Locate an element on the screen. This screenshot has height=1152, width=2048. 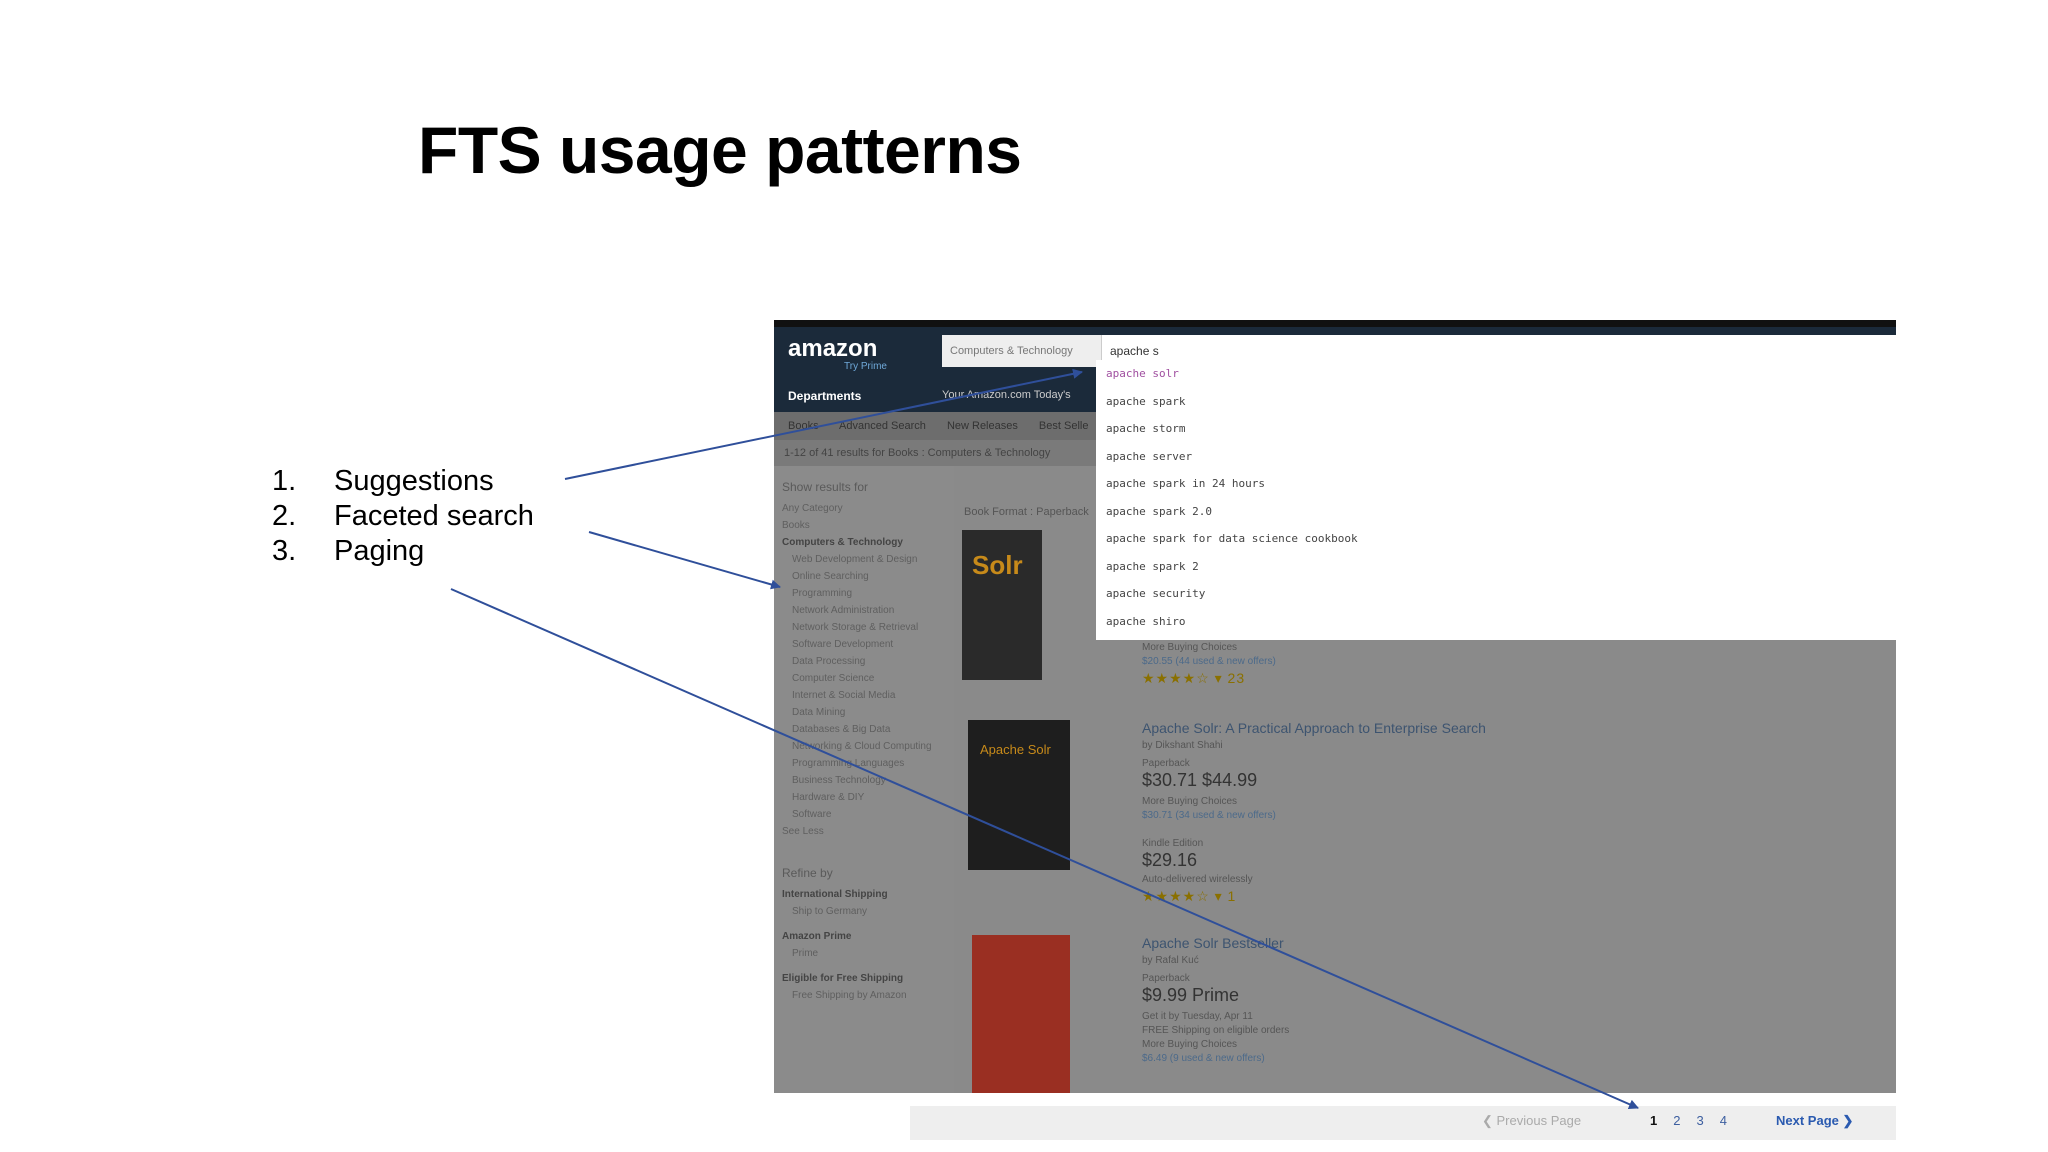
bullet-text: Faceted search is located at coordinates (434, 516).